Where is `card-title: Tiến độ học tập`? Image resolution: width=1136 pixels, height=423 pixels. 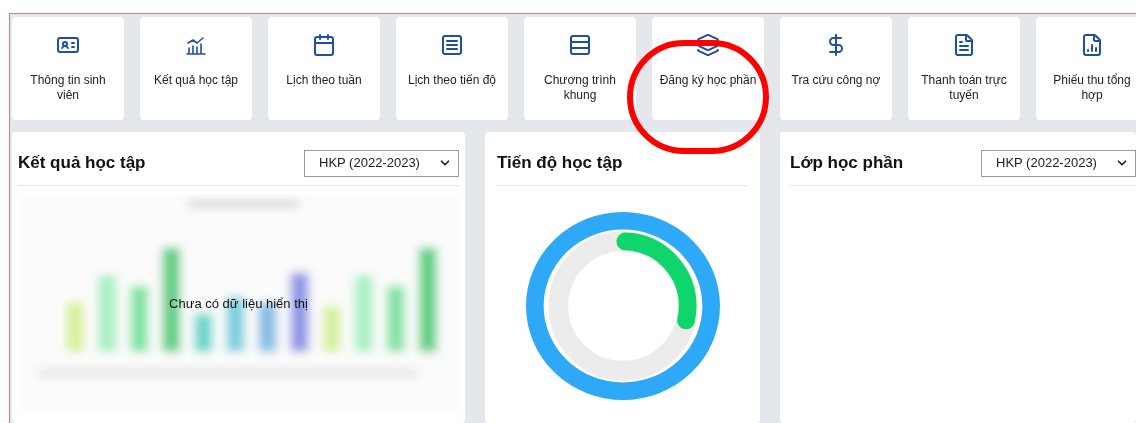
card-title: Tiến độ học tập is located at coordinates (560, 163).